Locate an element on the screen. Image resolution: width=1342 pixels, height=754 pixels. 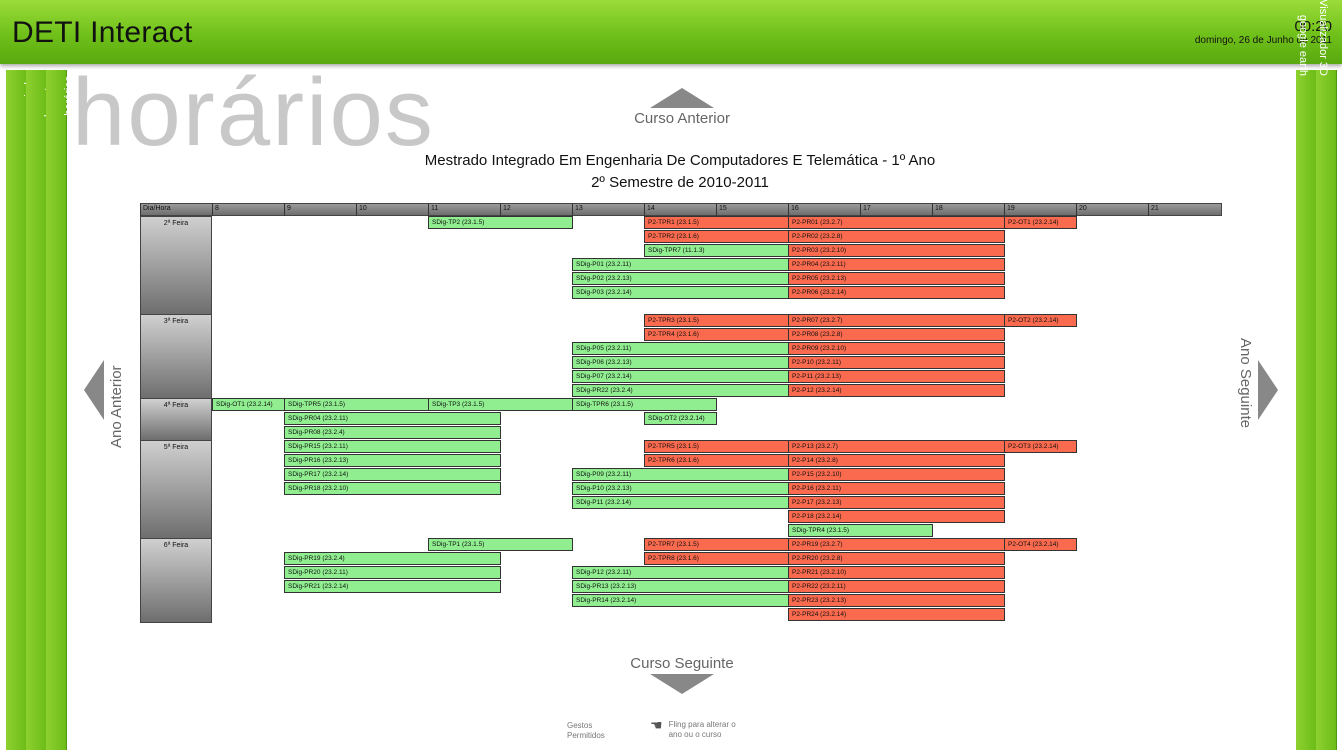
clock-date: domingo, 26 de Junho de 2011 is located at coordinates (1263, 40).